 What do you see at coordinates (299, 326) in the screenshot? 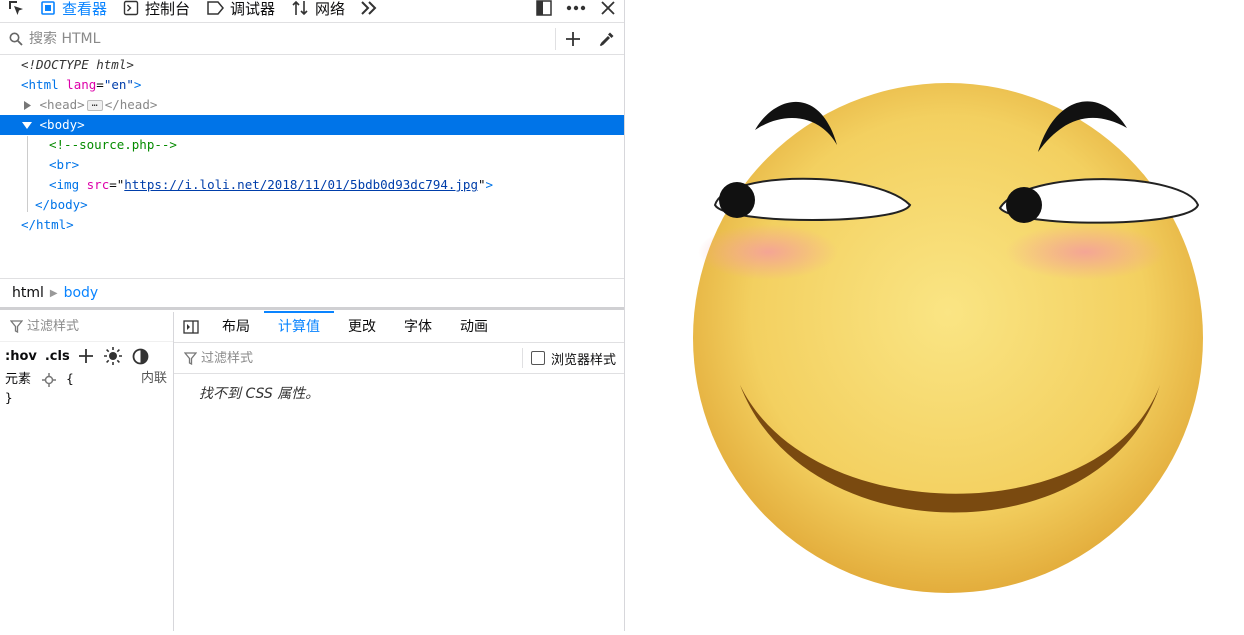
I see `tab-computed: 计算值` at bounding box center [299, 326].